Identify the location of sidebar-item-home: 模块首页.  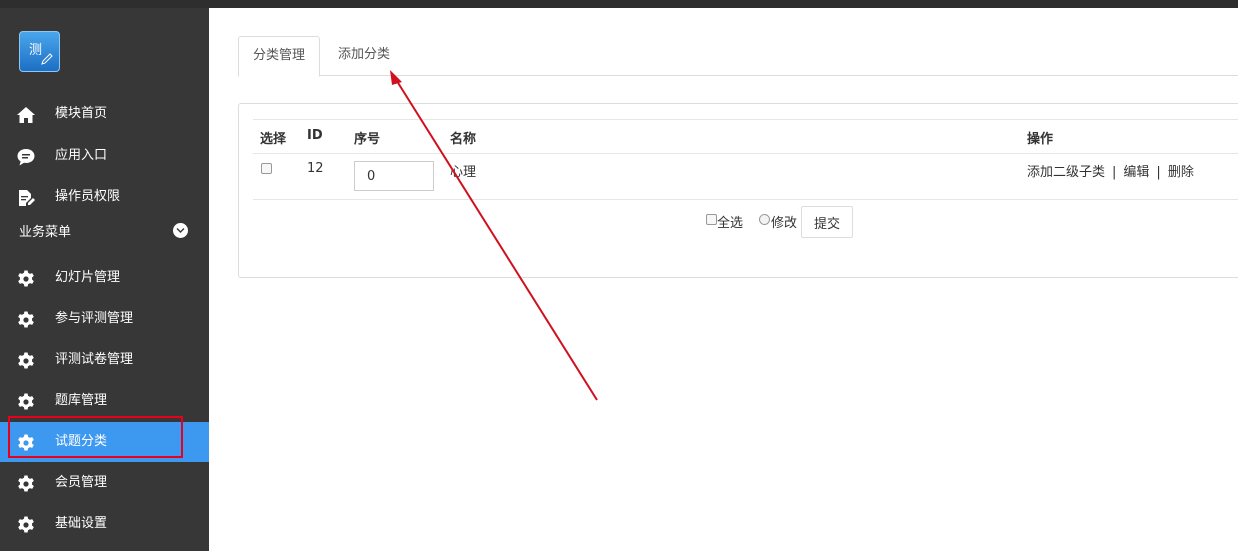
(104, 114).